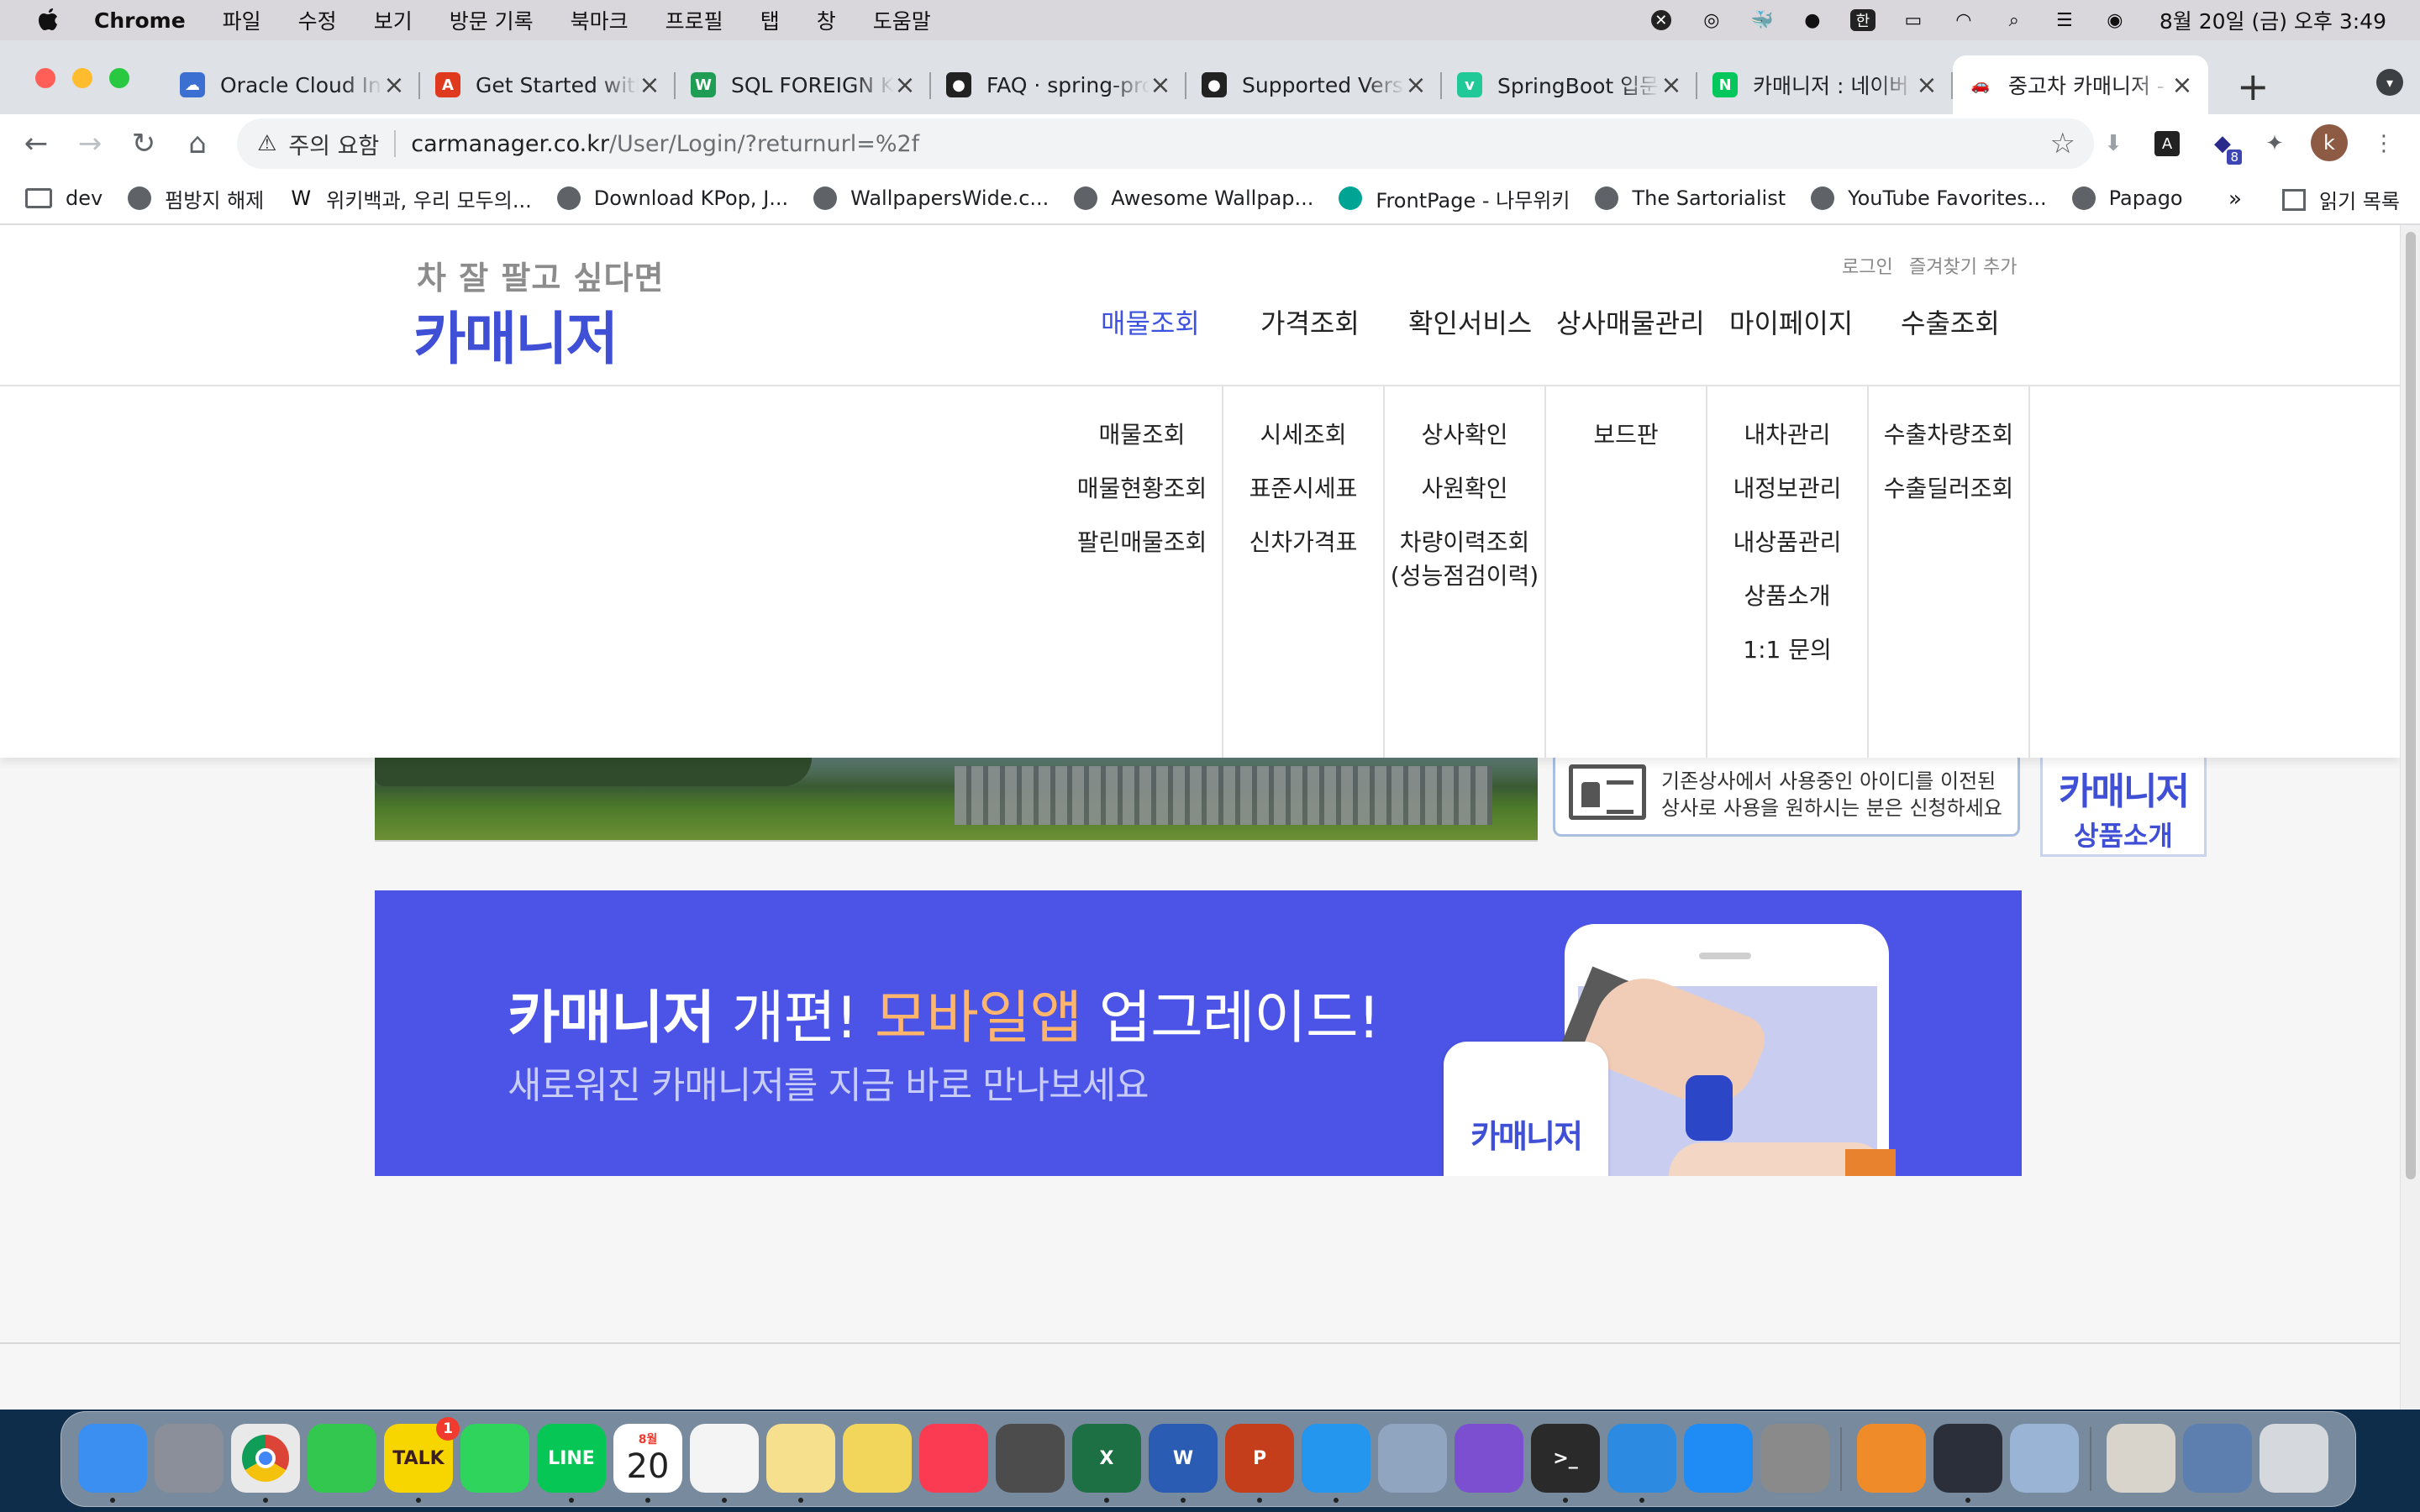 Image resolution: width=2420 pixels, height=1512 pixels. I want to click on wifi-icon: ◠, so click(1964, 20).